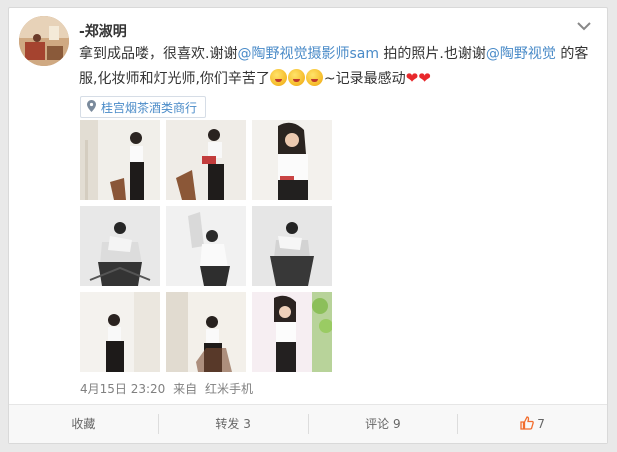 Image resolution: width=617 pixels, height=452 pixels. Describe the element at coordinates (103, 31) in the screenshot. I see `username: -郑淑明` at that location.